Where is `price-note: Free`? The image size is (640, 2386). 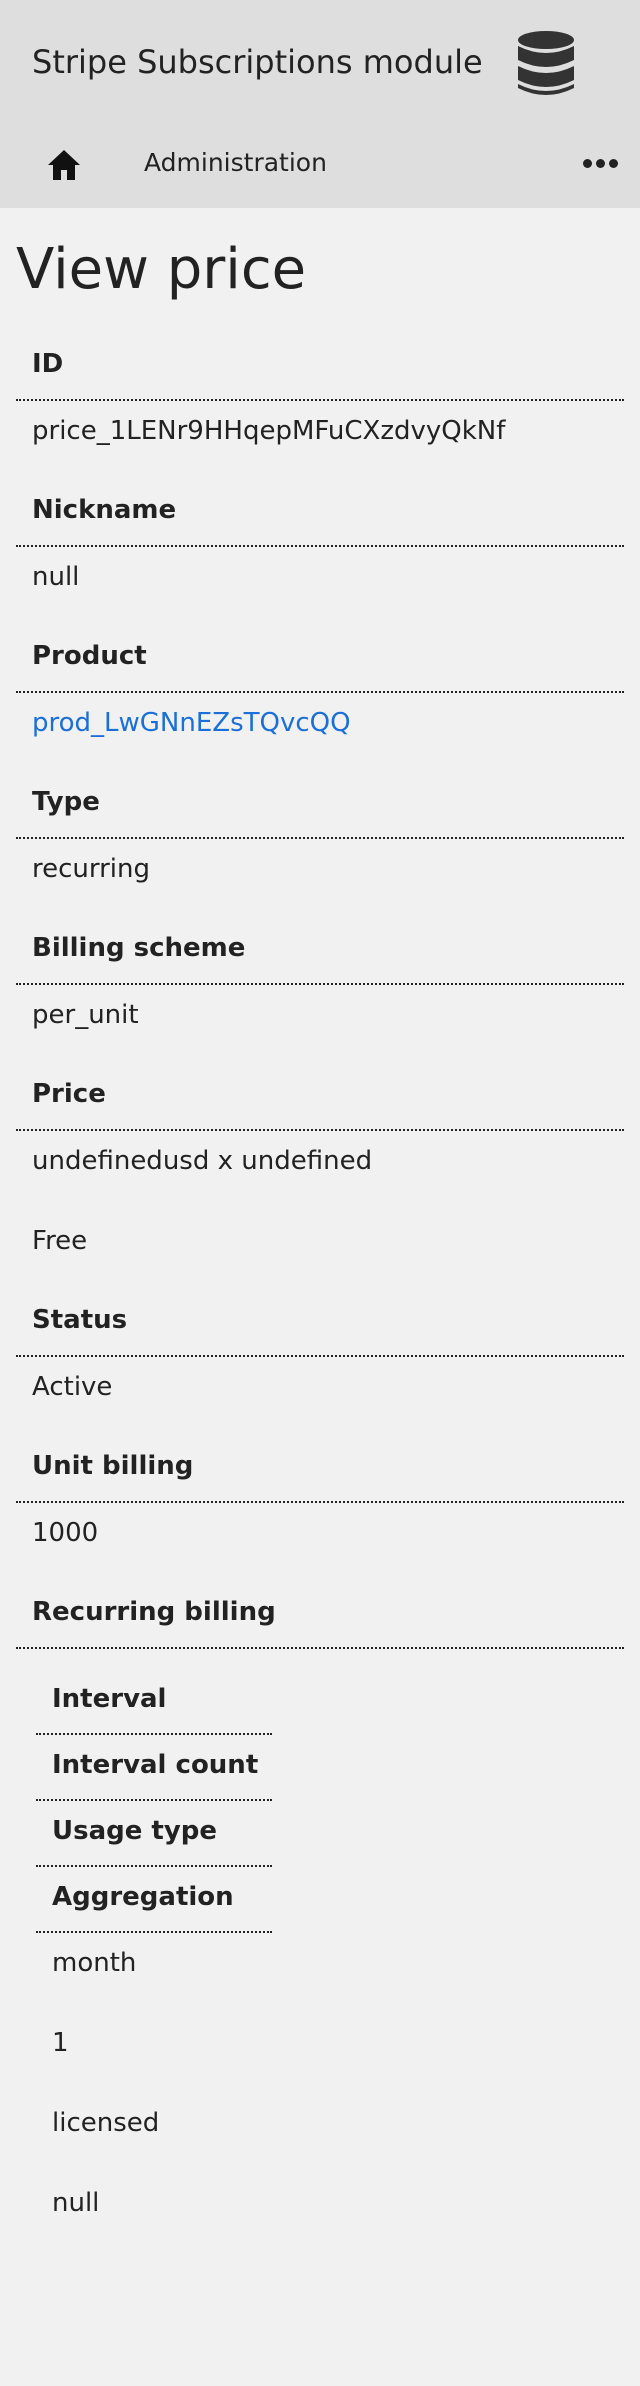 price-note: Free is located at coordinates (60, 1241).